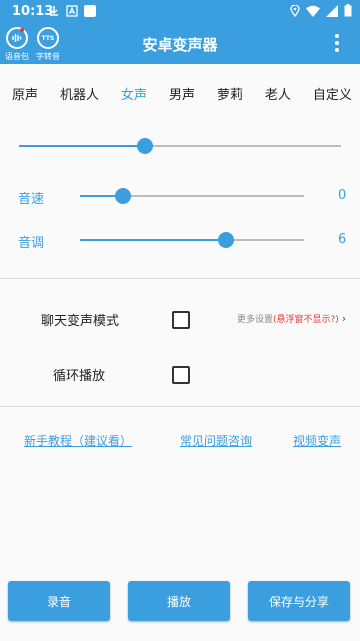  I want to click on location-icon, so click(295, 10).